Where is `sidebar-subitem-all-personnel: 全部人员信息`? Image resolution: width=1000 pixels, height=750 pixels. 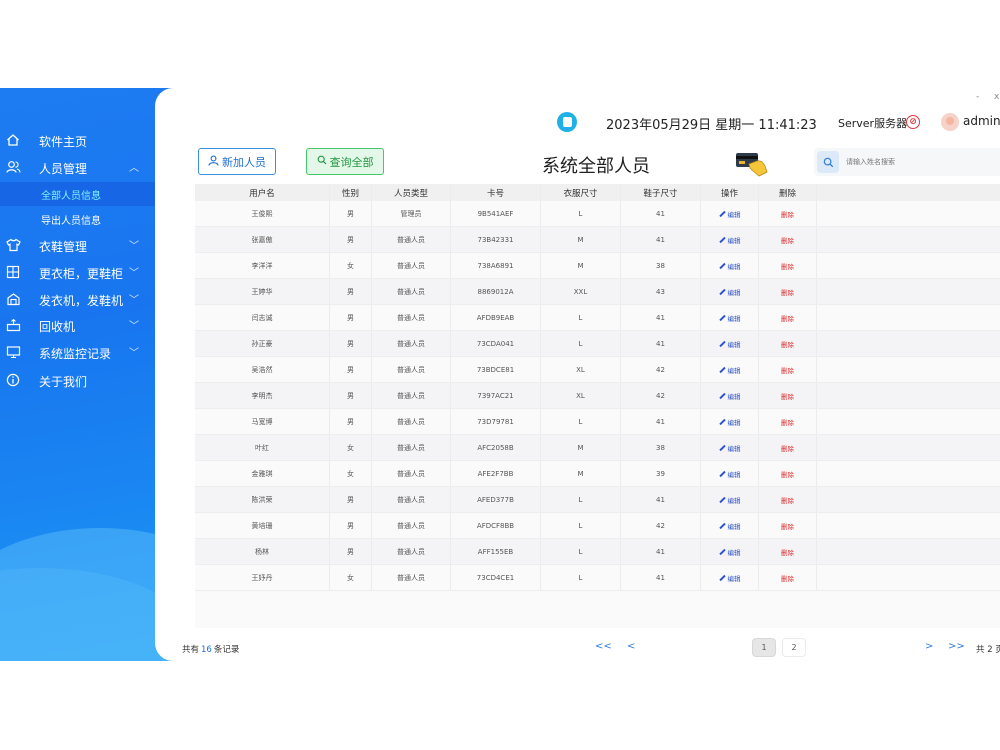
sidebar-subitem-all-personnel: 全部人员信息 is located at coordinates (77, 194).